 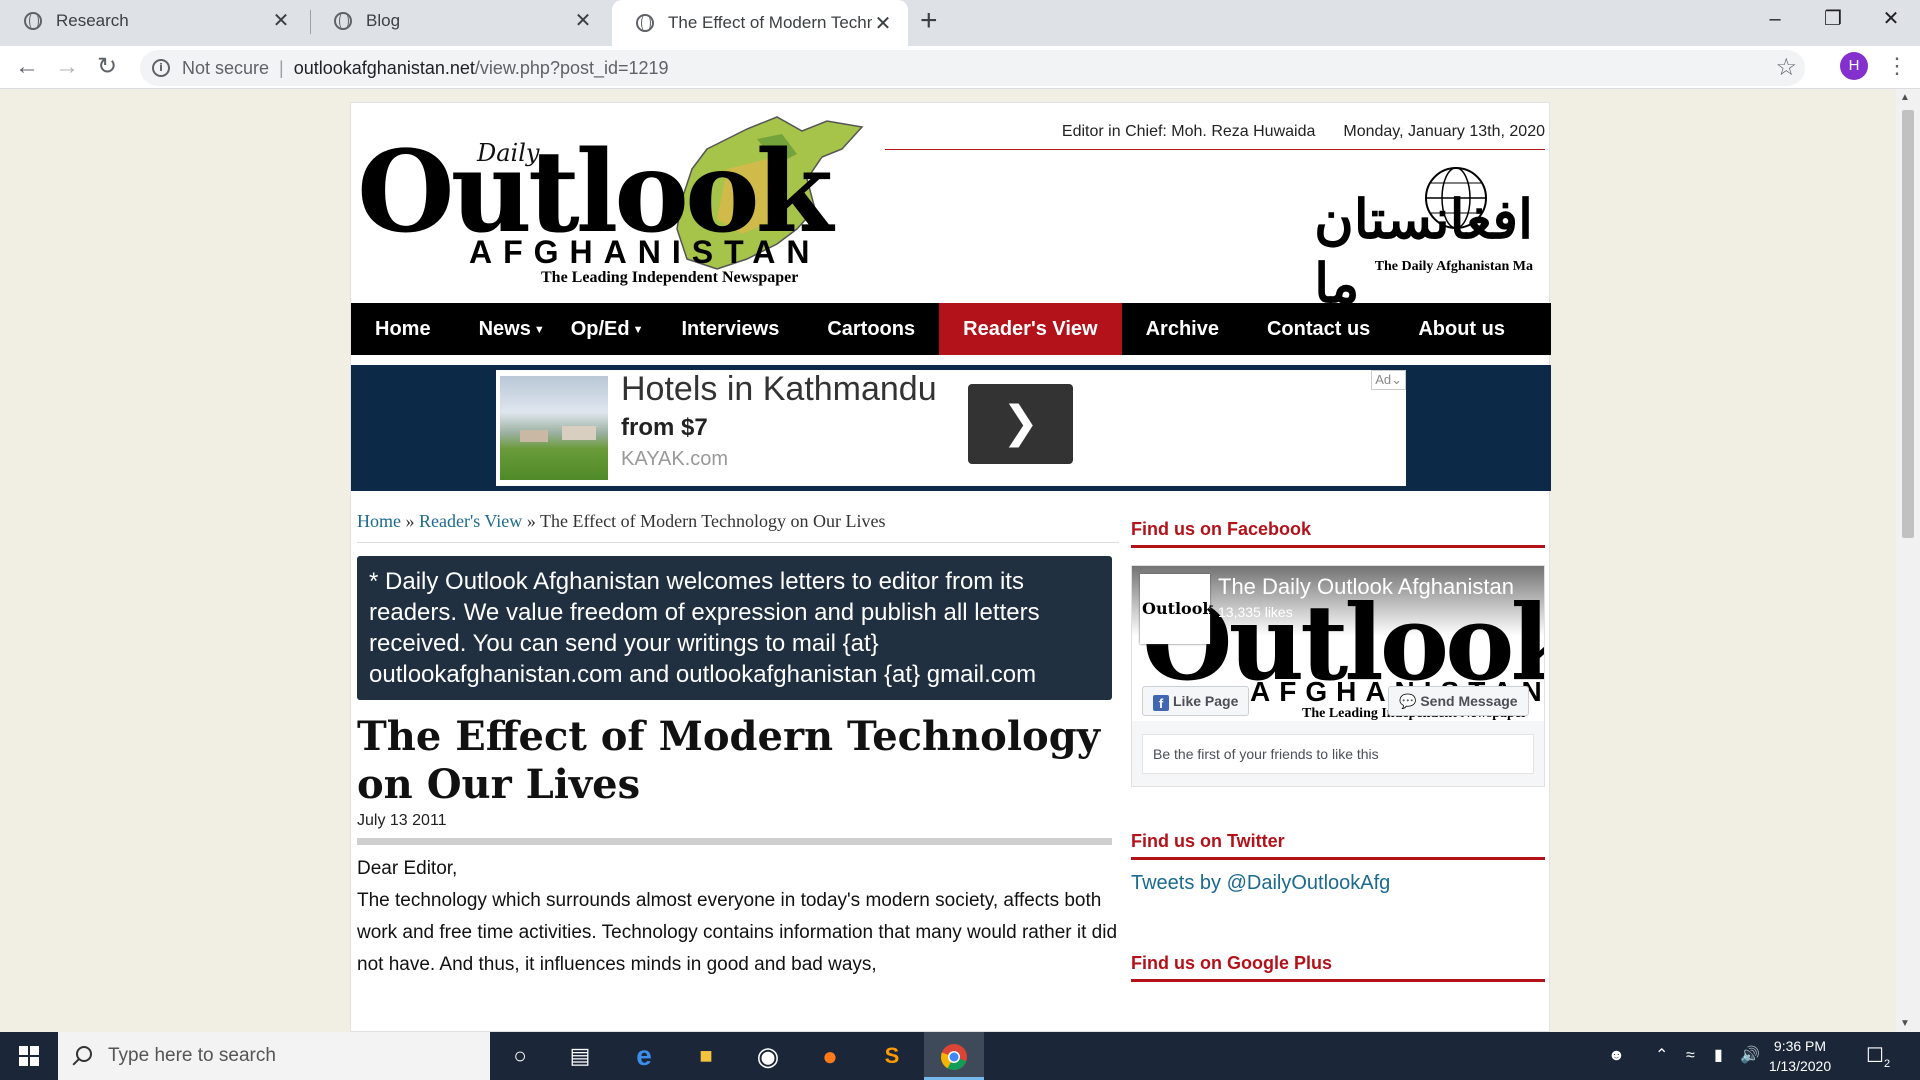 I want to click on ad-image, so click(x=554, y=428).